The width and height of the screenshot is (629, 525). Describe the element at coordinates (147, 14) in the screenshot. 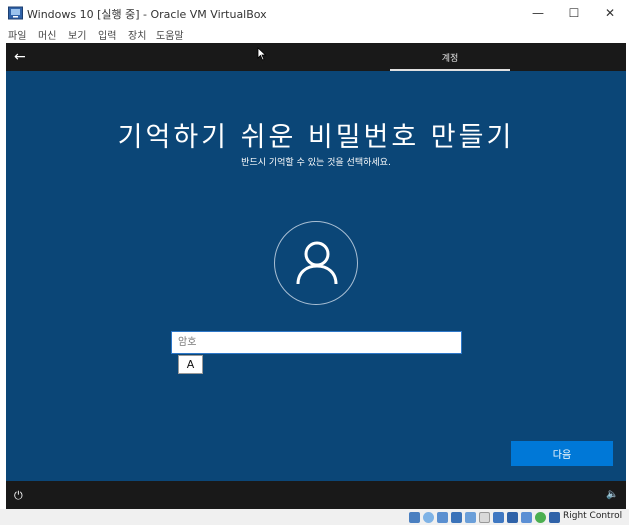

I see `window-title: Windows 10 [실행 중] - Oracle VM VirtualBox` at that location.